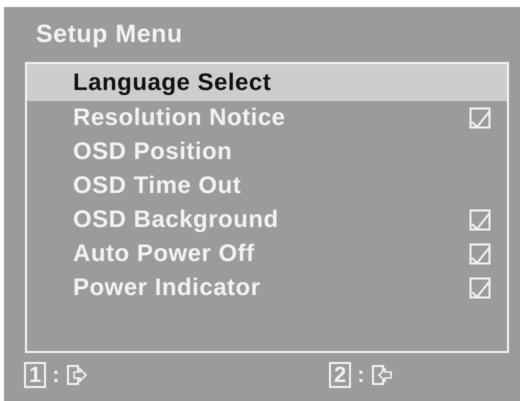 The width and height of the screenshot is (520, 401). Describe the element at coordinates (267, 152) in the screenshot. I see `submenu-item: OSD Position` at that location.